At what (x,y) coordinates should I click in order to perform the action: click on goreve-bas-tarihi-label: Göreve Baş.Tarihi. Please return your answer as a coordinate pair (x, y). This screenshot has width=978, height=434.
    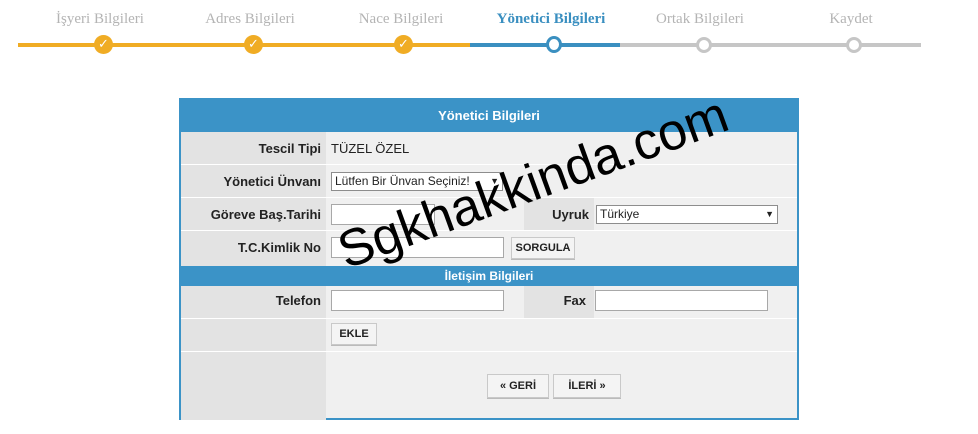
    Looking at the image, I should click on (265, 214).